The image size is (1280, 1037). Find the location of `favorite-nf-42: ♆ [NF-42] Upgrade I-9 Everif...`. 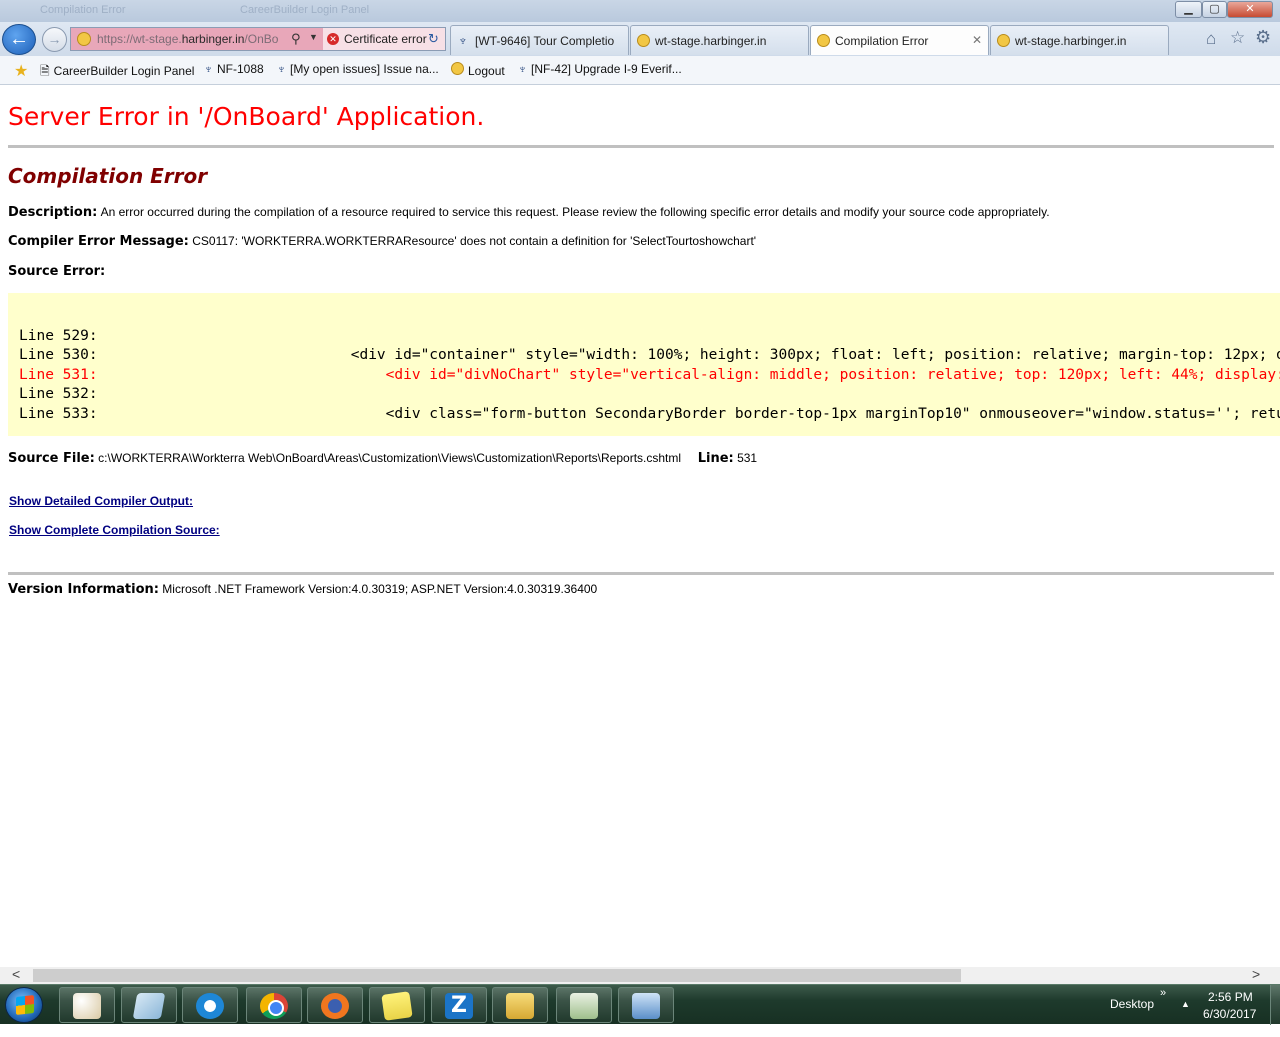

favorite-nf-42: ♆ [NF-42] Upgrade I-9 Everif... is located at coordinates (600, 69).